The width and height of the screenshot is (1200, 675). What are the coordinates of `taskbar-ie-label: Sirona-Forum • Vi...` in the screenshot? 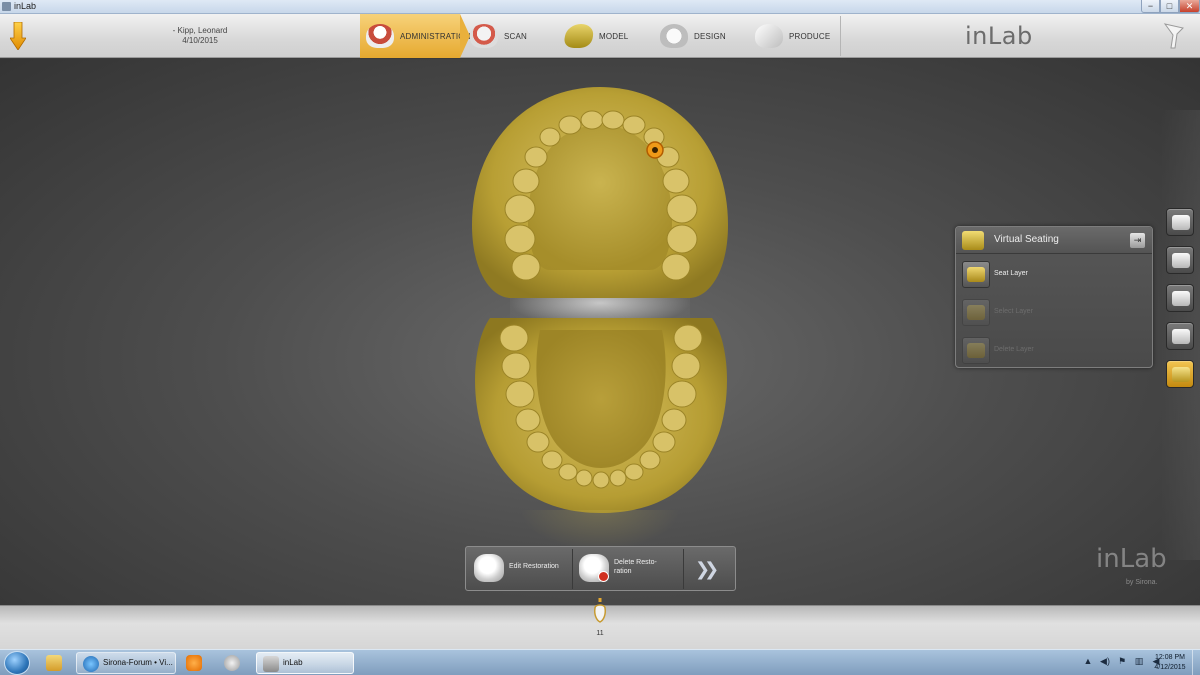 It's located at (138, 662).